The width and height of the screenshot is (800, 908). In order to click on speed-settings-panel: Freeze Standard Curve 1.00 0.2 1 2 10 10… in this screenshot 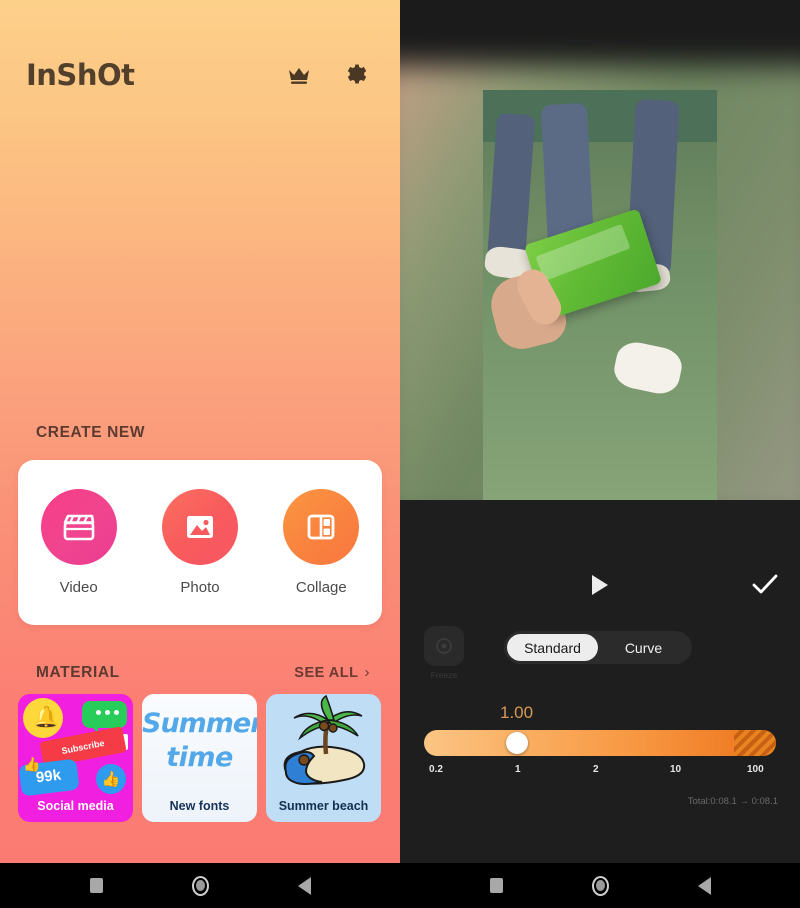, I will do `click(600, 735)`.